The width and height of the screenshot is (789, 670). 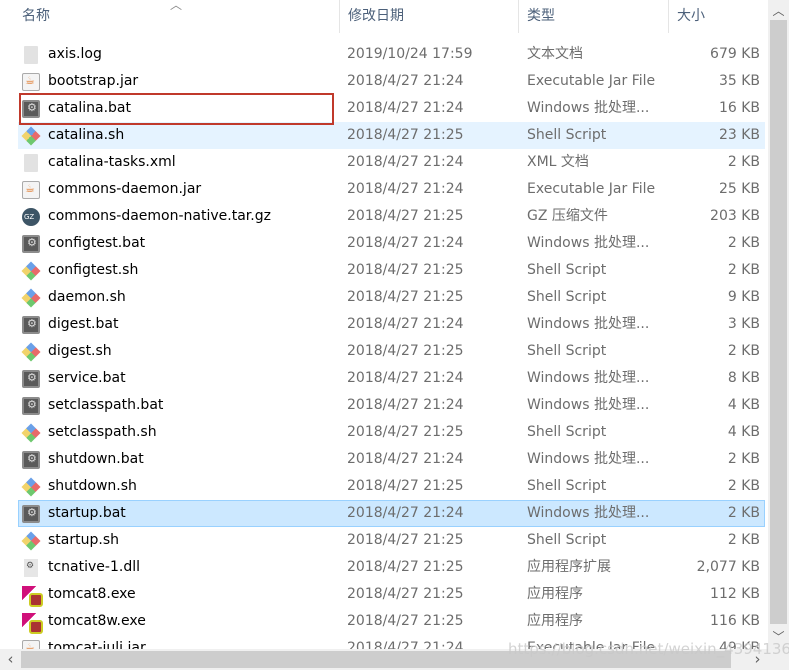 I want to click on file-type: Executable Jar File, so click(x=591, y=81).